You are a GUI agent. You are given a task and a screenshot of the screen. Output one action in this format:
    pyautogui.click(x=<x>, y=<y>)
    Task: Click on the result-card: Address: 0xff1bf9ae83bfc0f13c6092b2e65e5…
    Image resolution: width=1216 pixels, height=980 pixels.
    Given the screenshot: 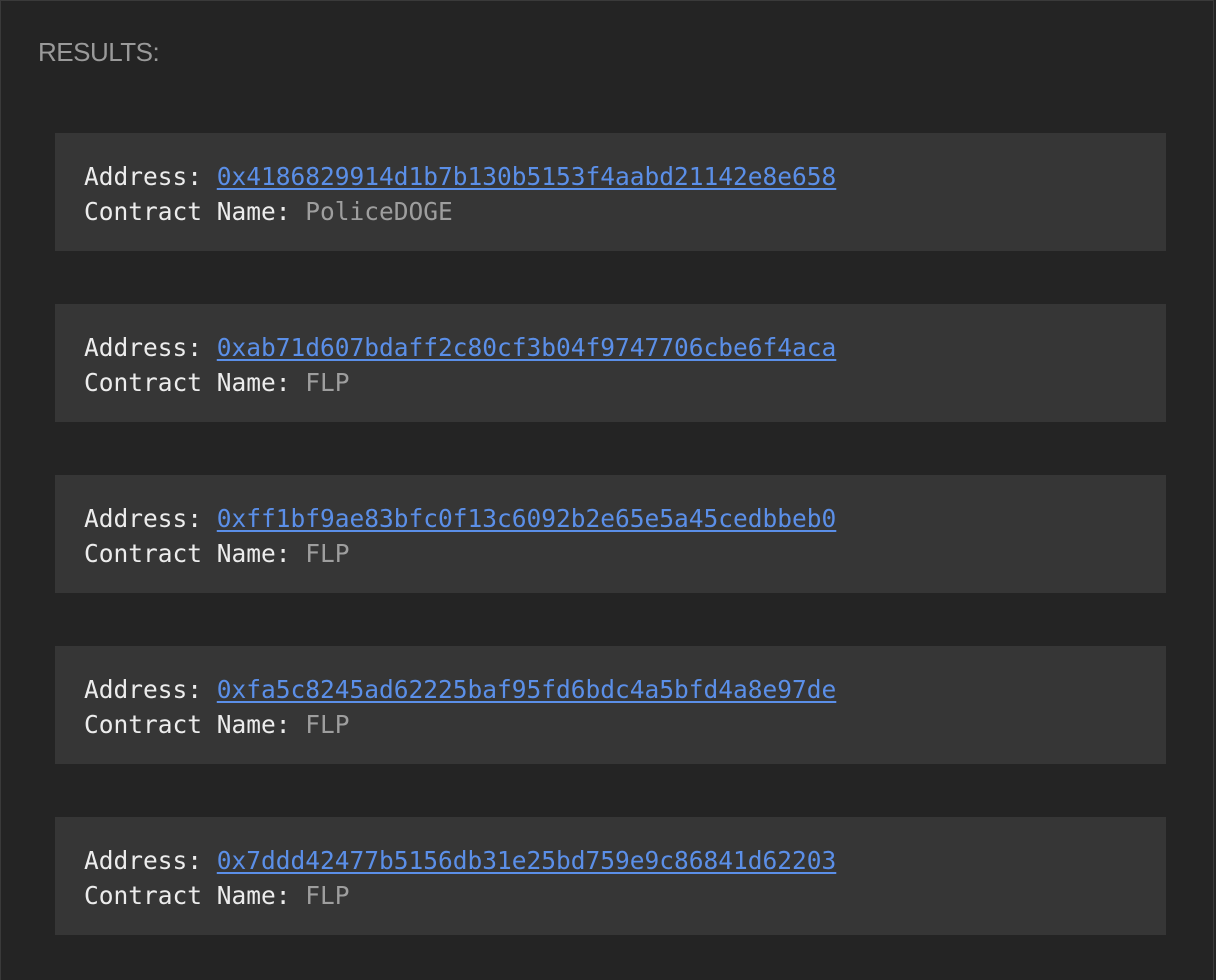 What is the action you would take?
    pyautogui.click(x=610, y=534)
    